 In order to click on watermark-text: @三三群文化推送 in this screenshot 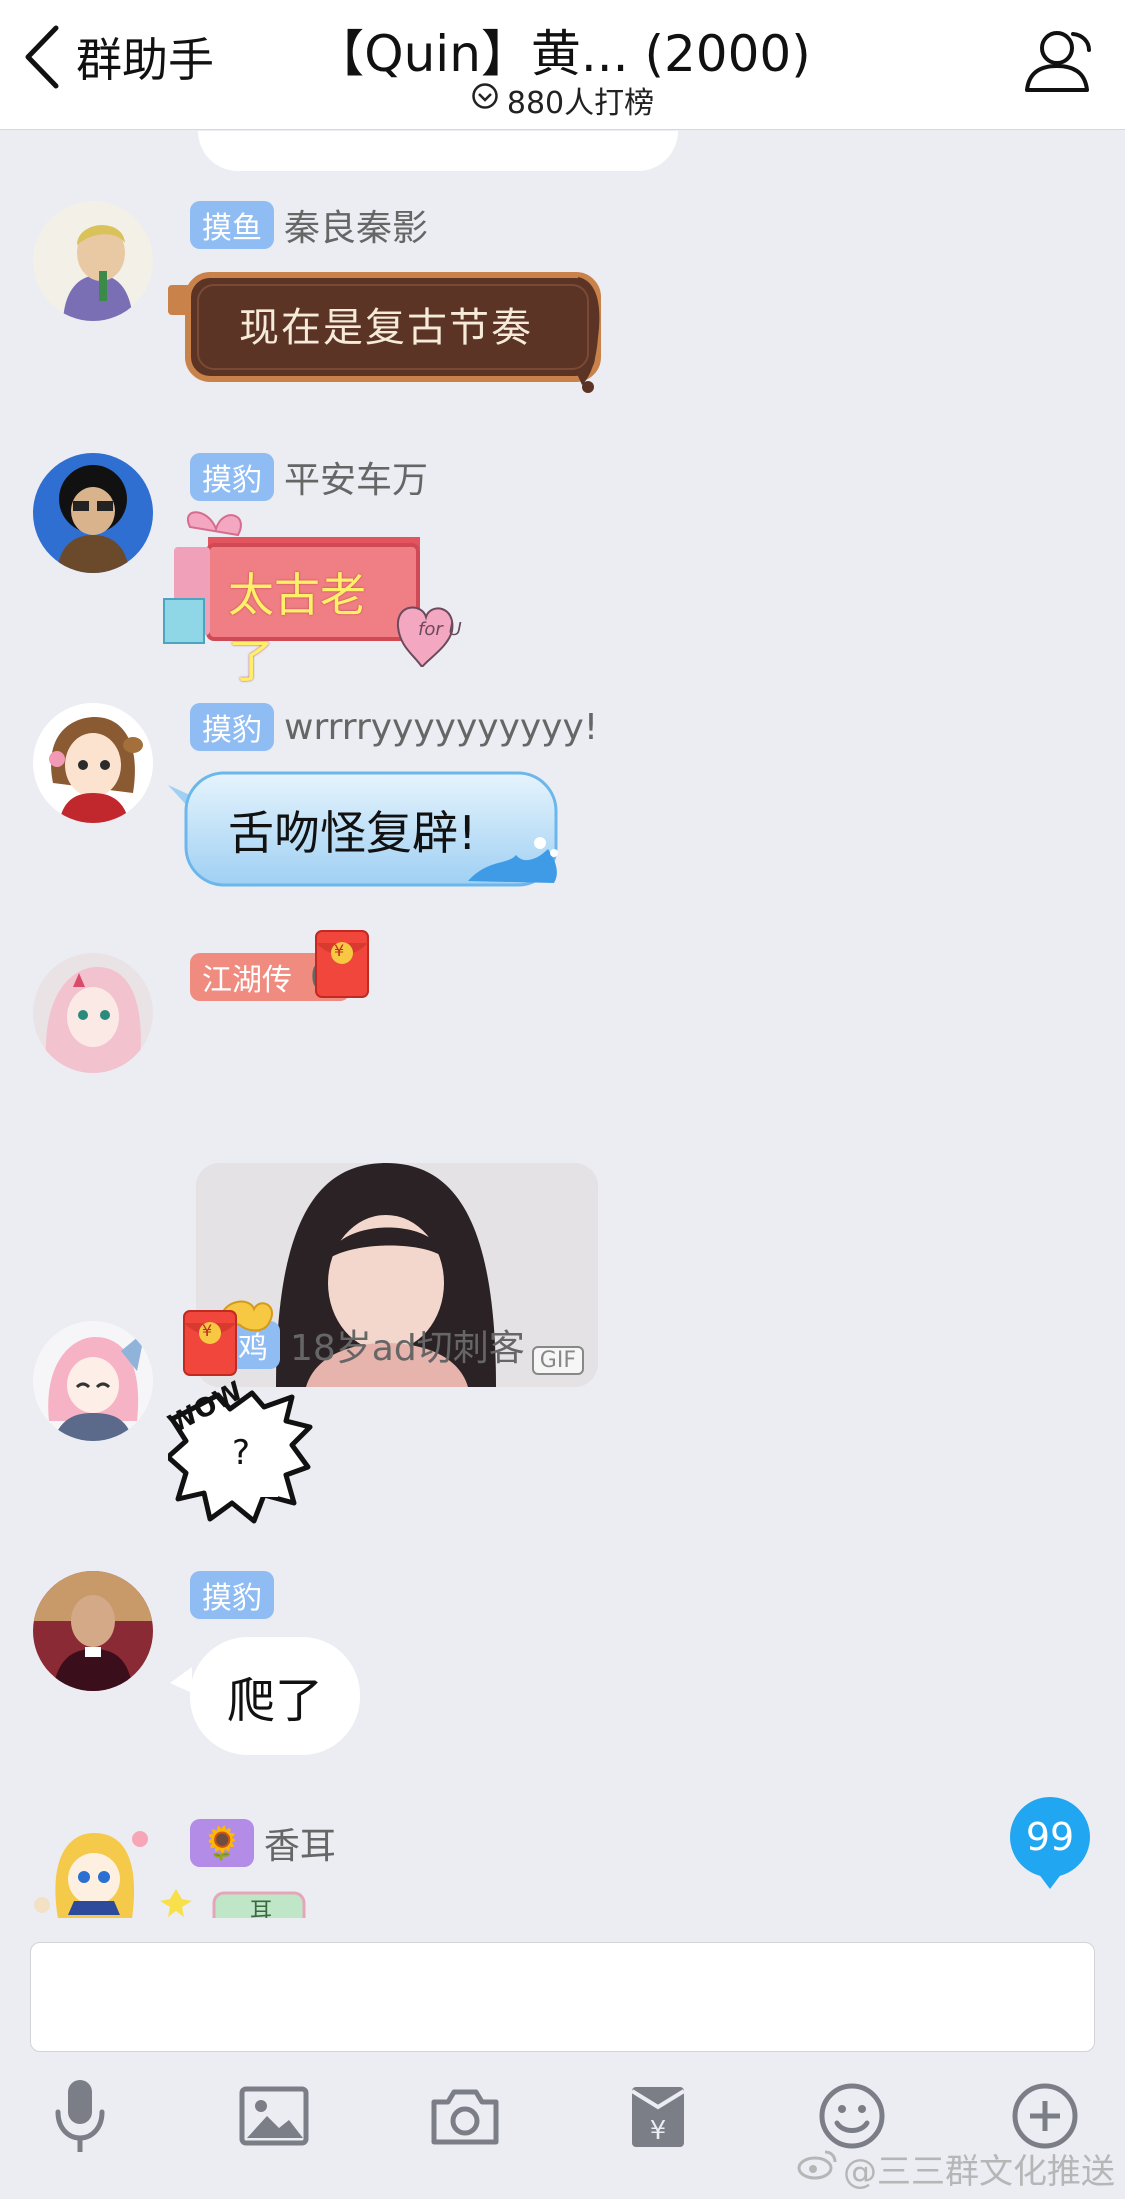, I will do `click(979, 2172)`.